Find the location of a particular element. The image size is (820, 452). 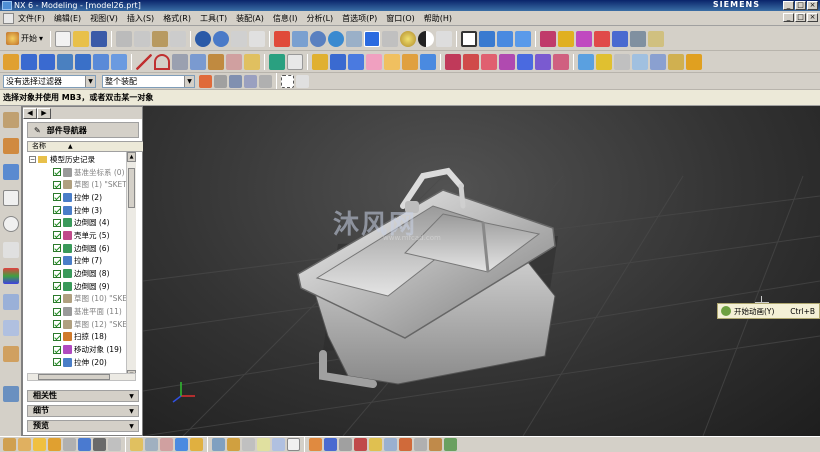

table-icon is located at coordinates (293, 444).